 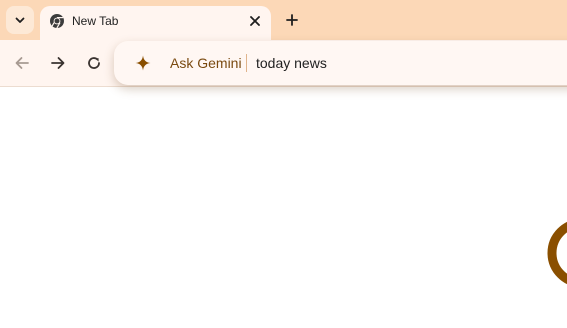 I want to click on arrow-right-icon, so click(x=58, y=63).